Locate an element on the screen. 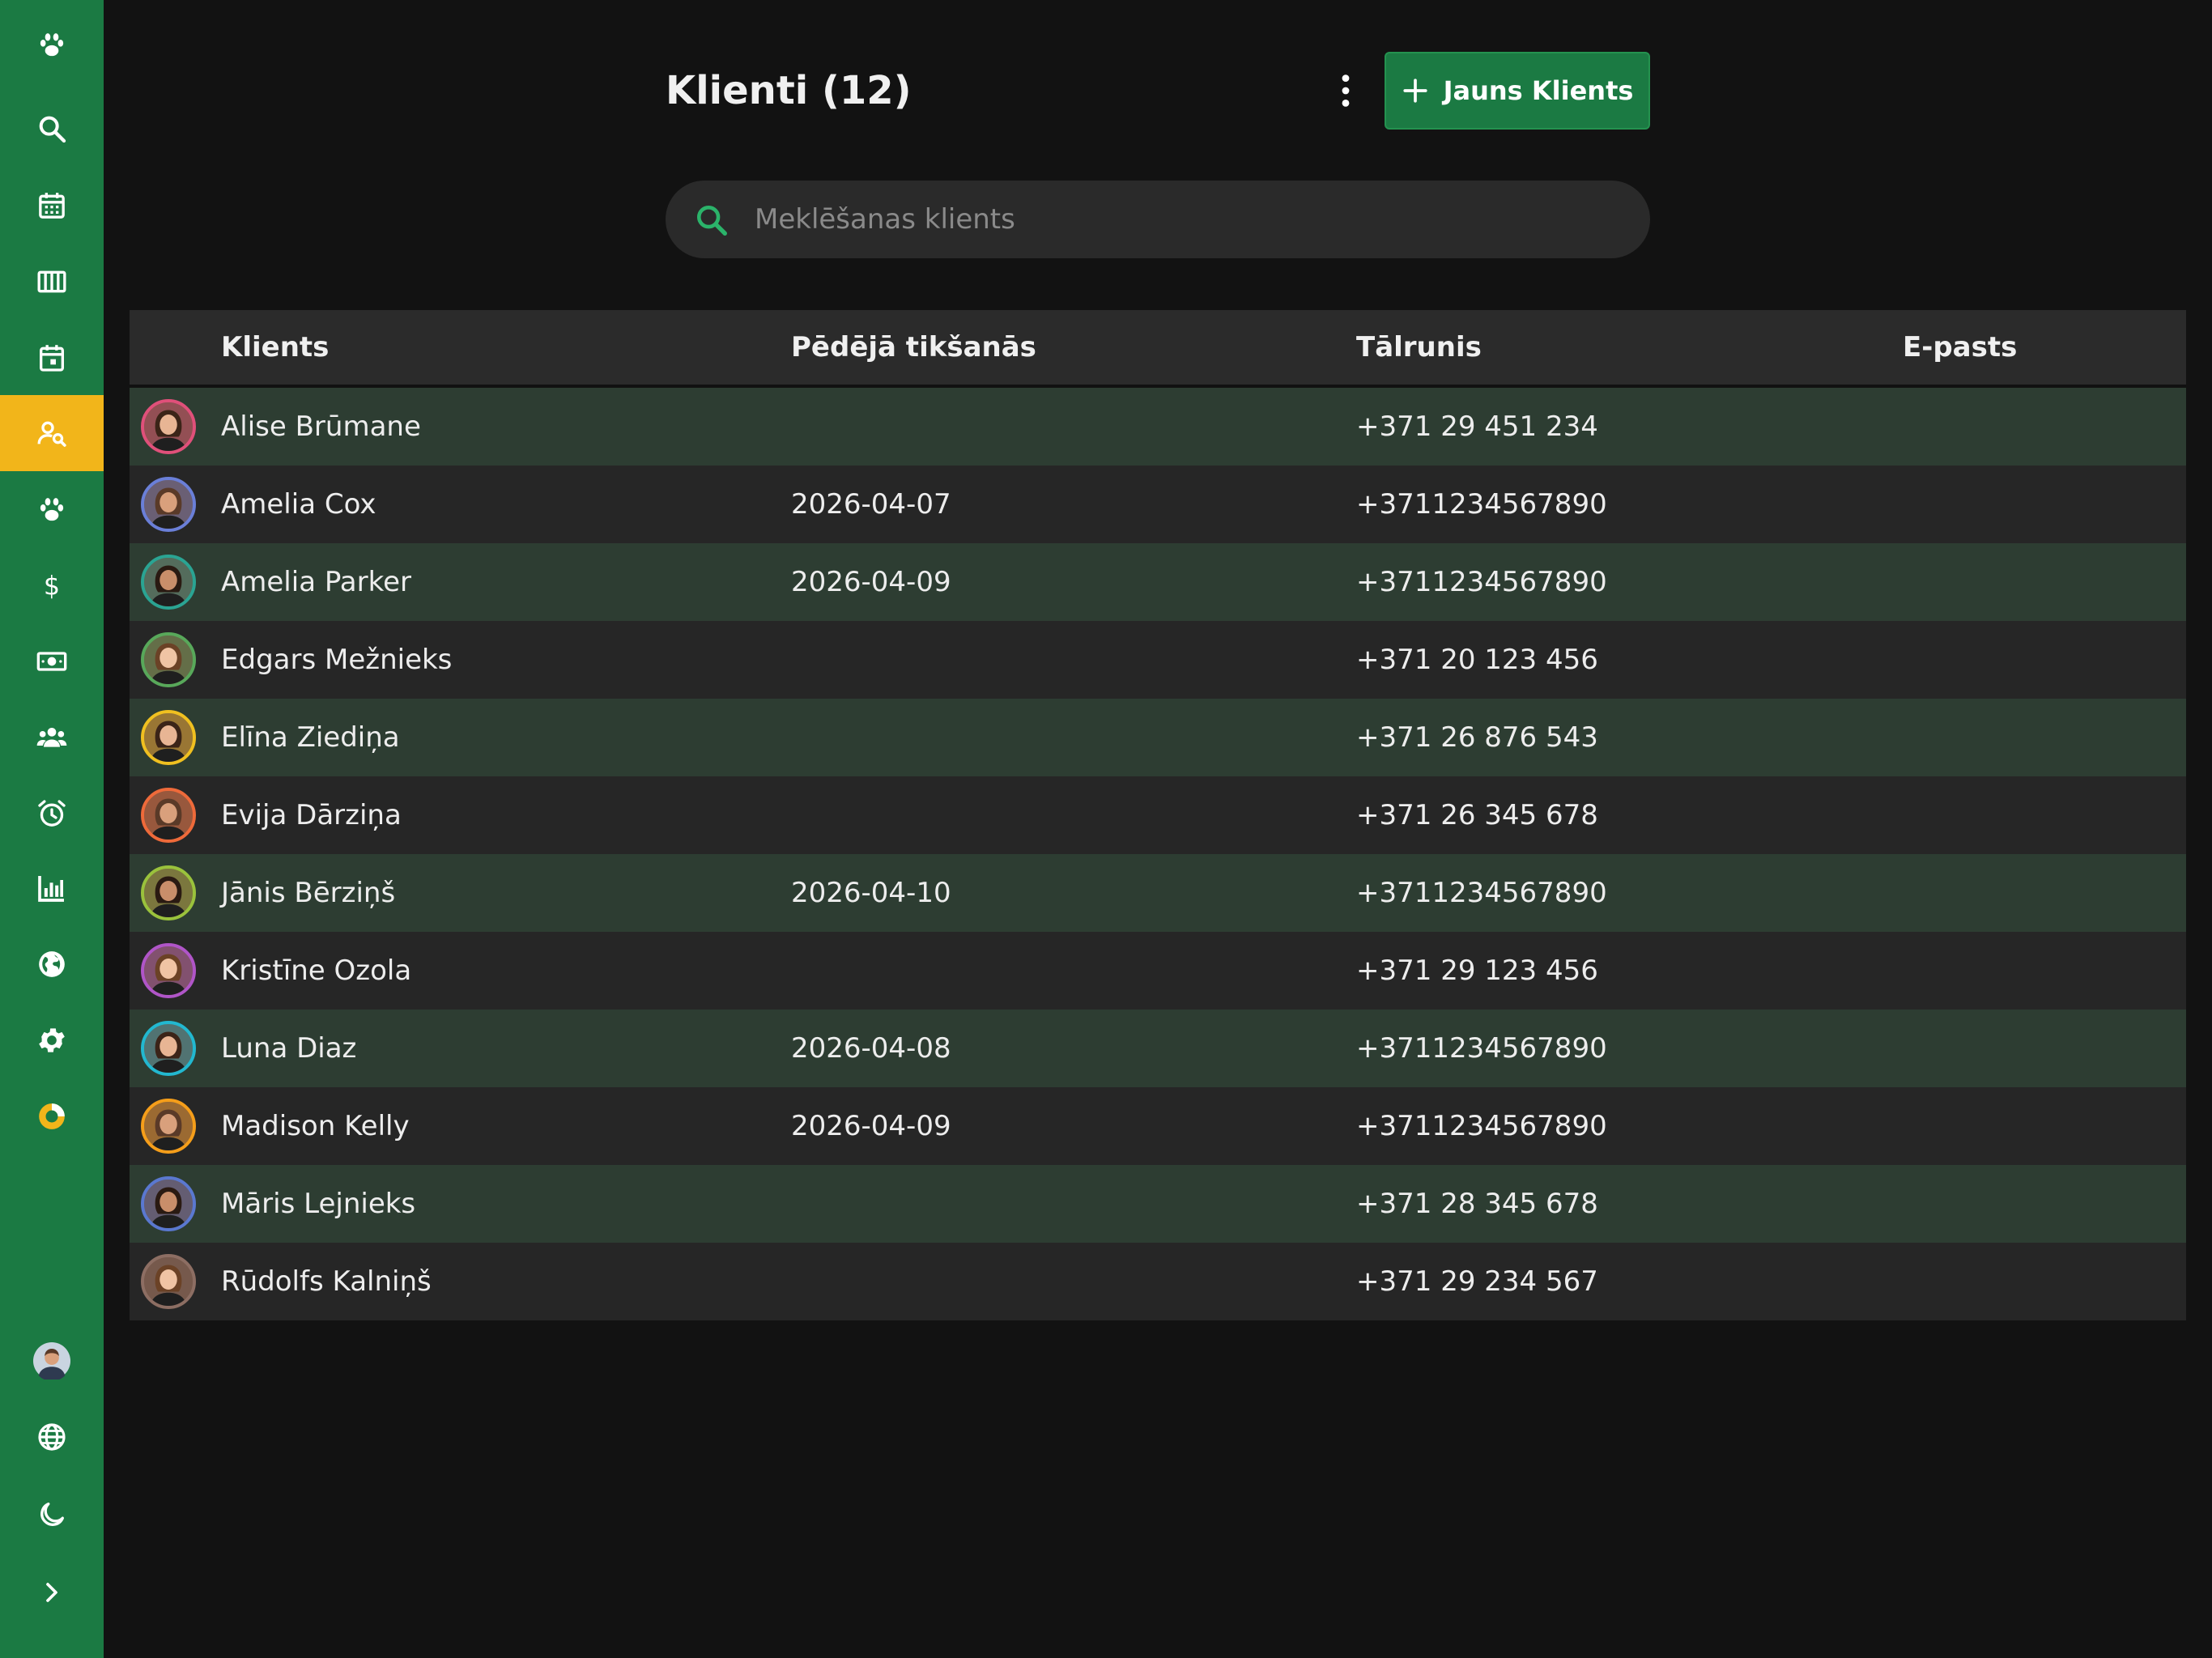 The height and width of the screenshot is (1658, 2212). new-client-button: Jauns Klients is located at coordinates (1518, 91).